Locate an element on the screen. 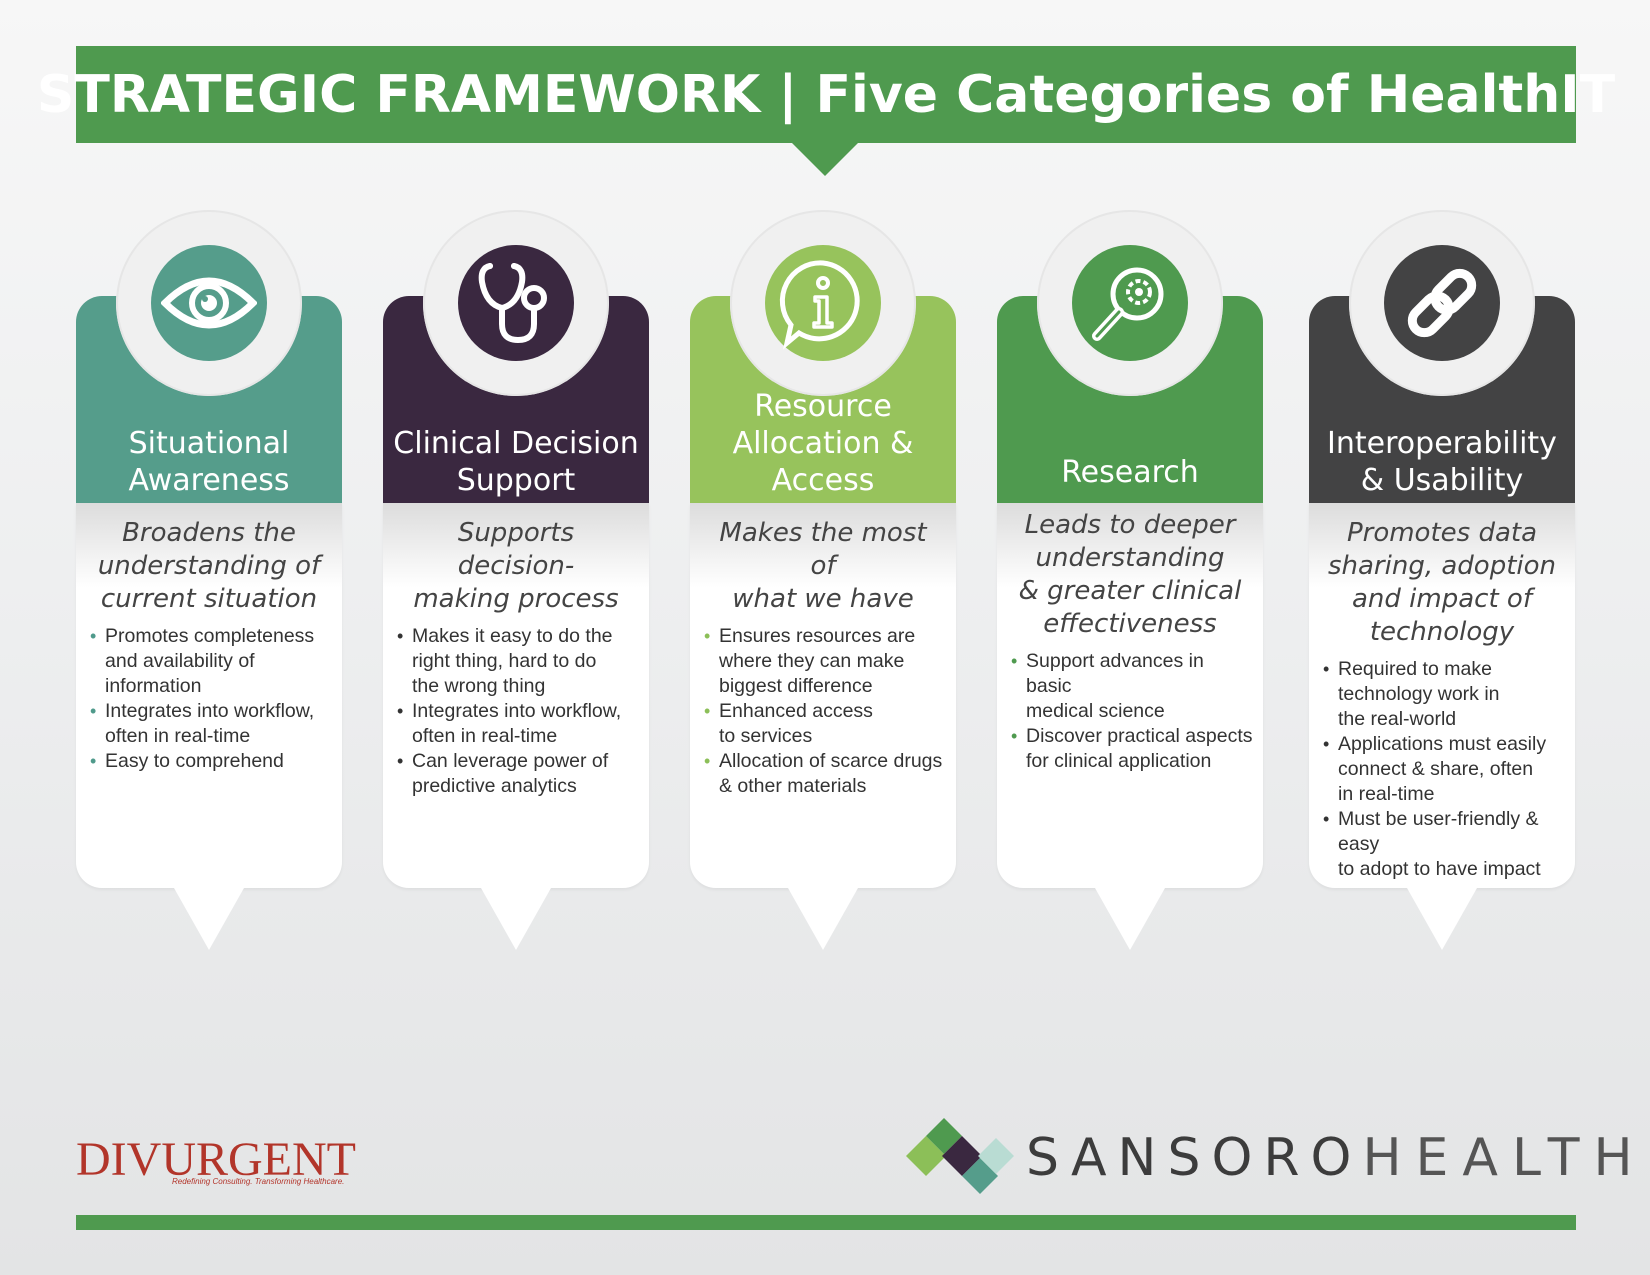  card-title: Interoperability & Usability is located at coordinates (1442, 462).